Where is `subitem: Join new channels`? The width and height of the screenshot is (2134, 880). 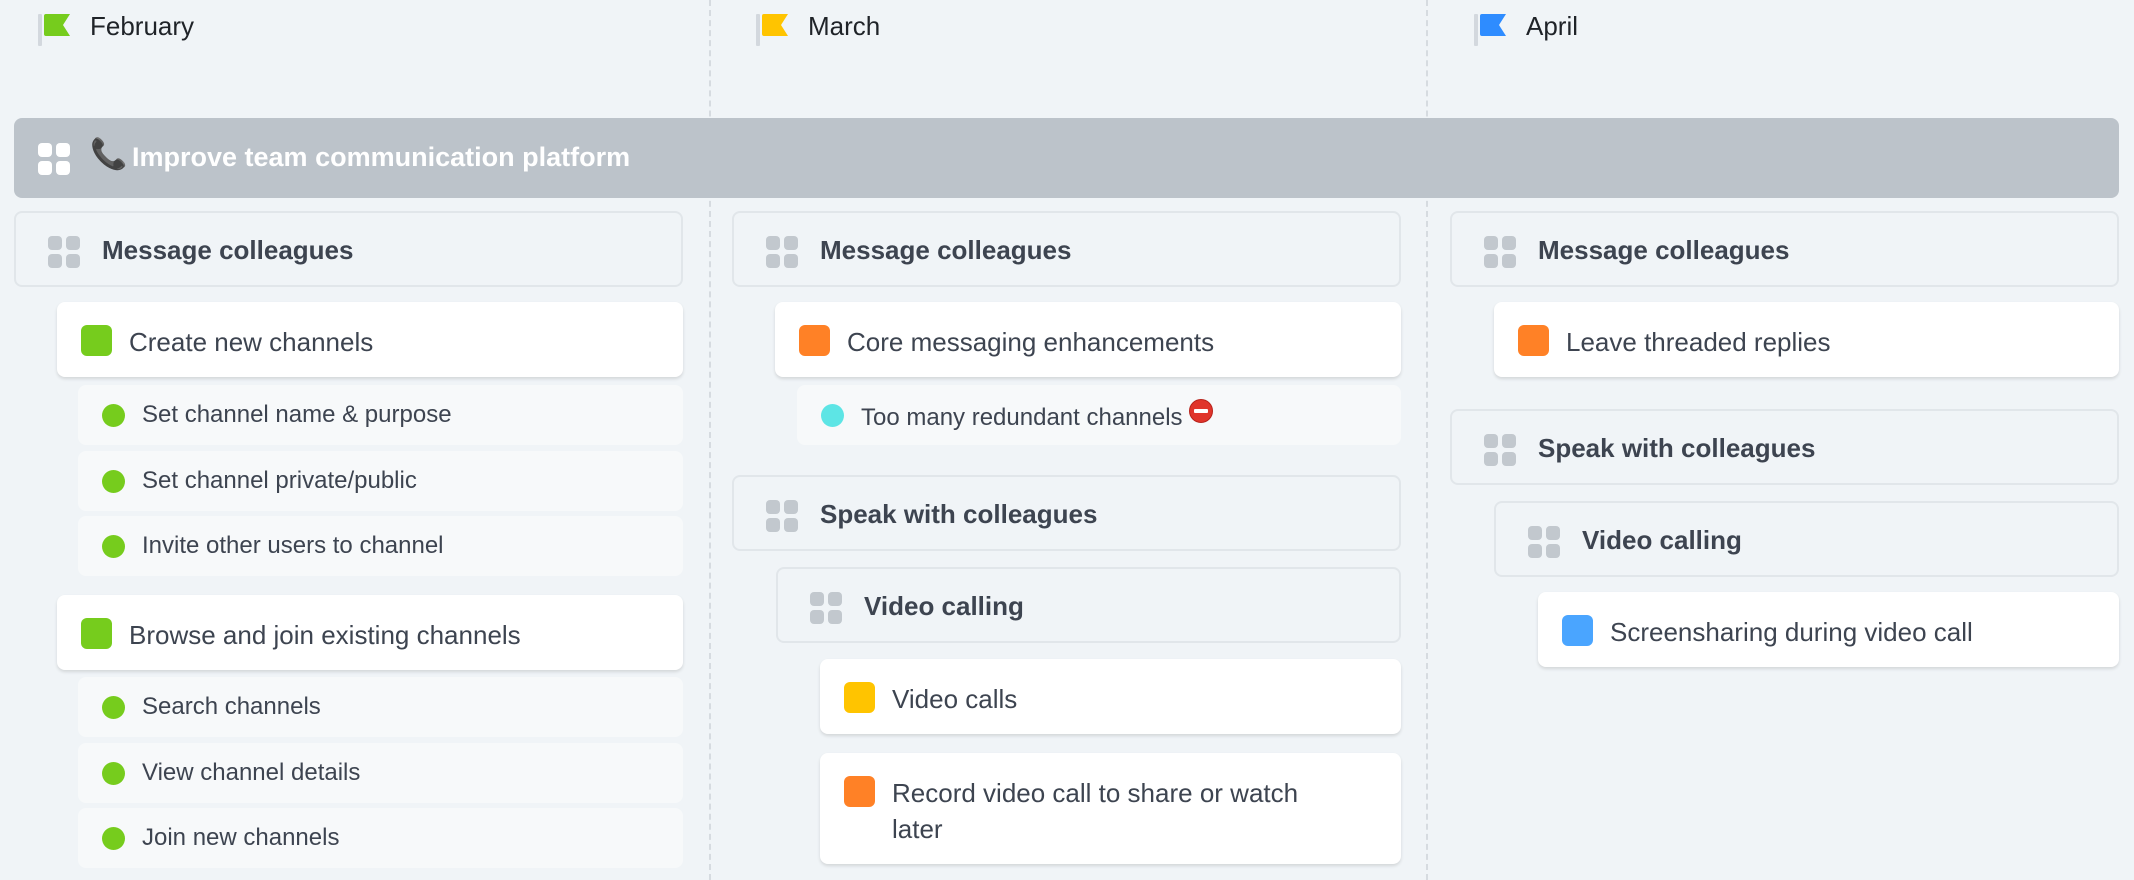
subitem: Join new channels is located at coordinates (380, 838).